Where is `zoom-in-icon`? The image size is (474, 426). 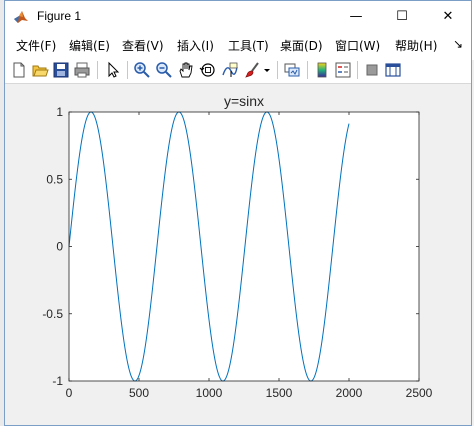 zoom-in-icon is located at coordinates (142, 70).